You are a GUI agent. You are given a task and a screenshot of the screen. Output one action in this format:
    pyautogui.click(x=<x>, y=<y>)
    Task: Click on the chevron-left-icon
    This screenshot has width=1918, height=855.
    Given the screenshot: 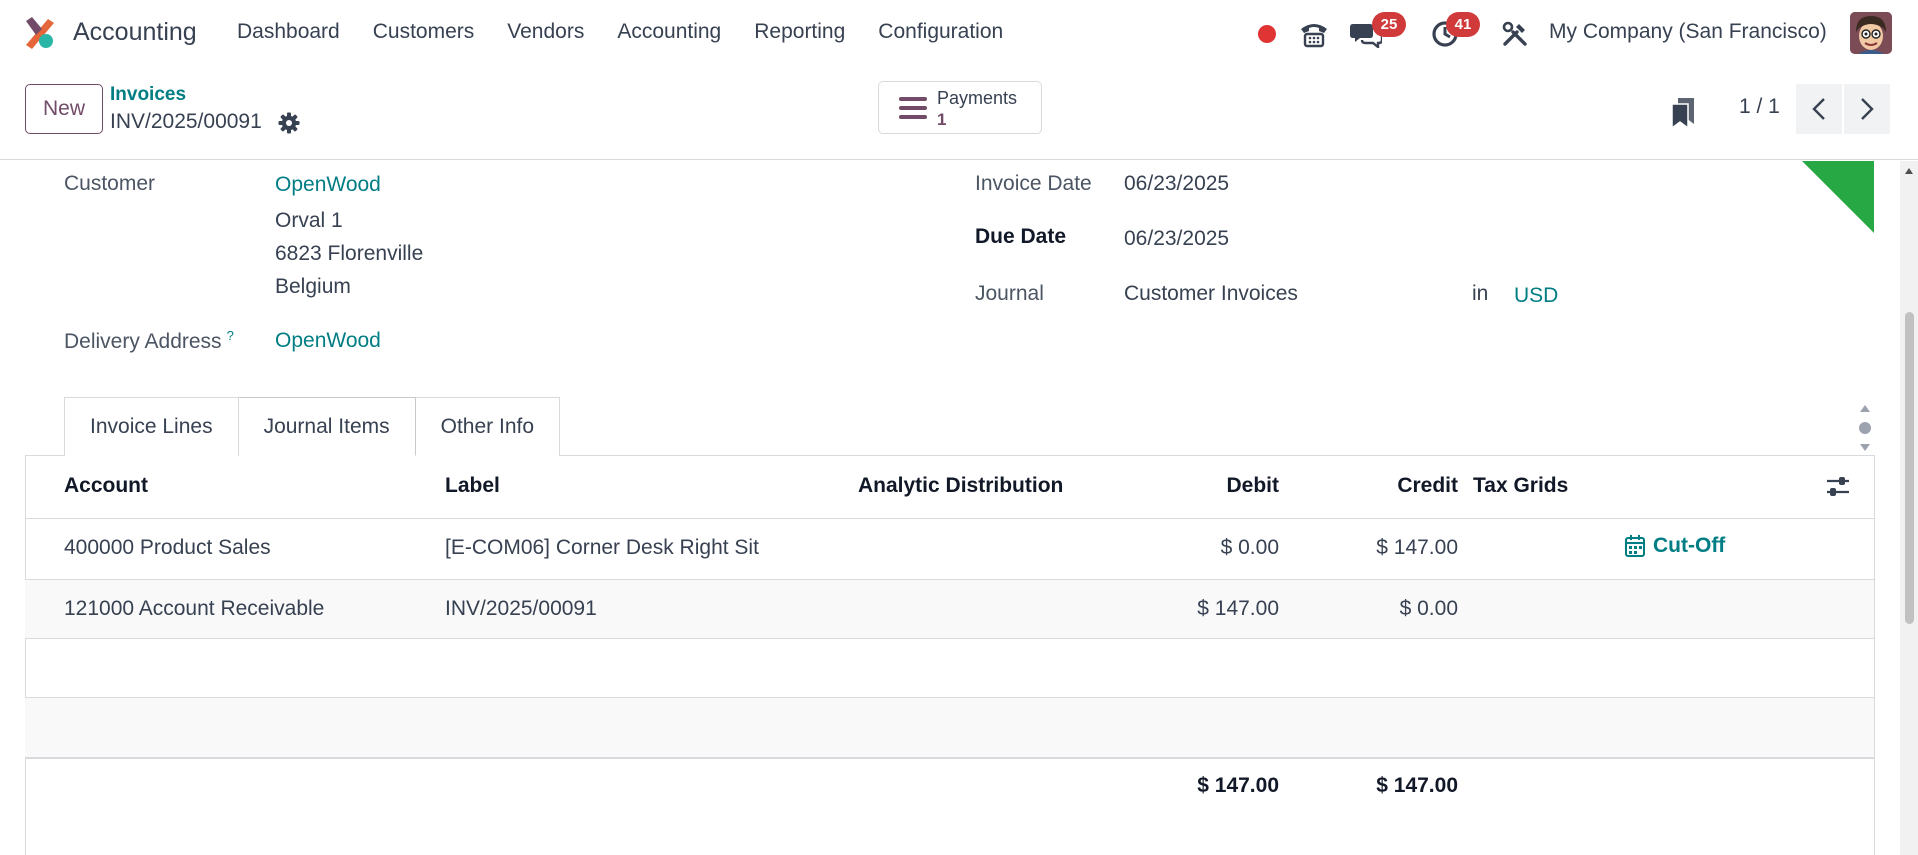 What is the action you would take?
    pyautogui.click(x=1818, y=109)
    